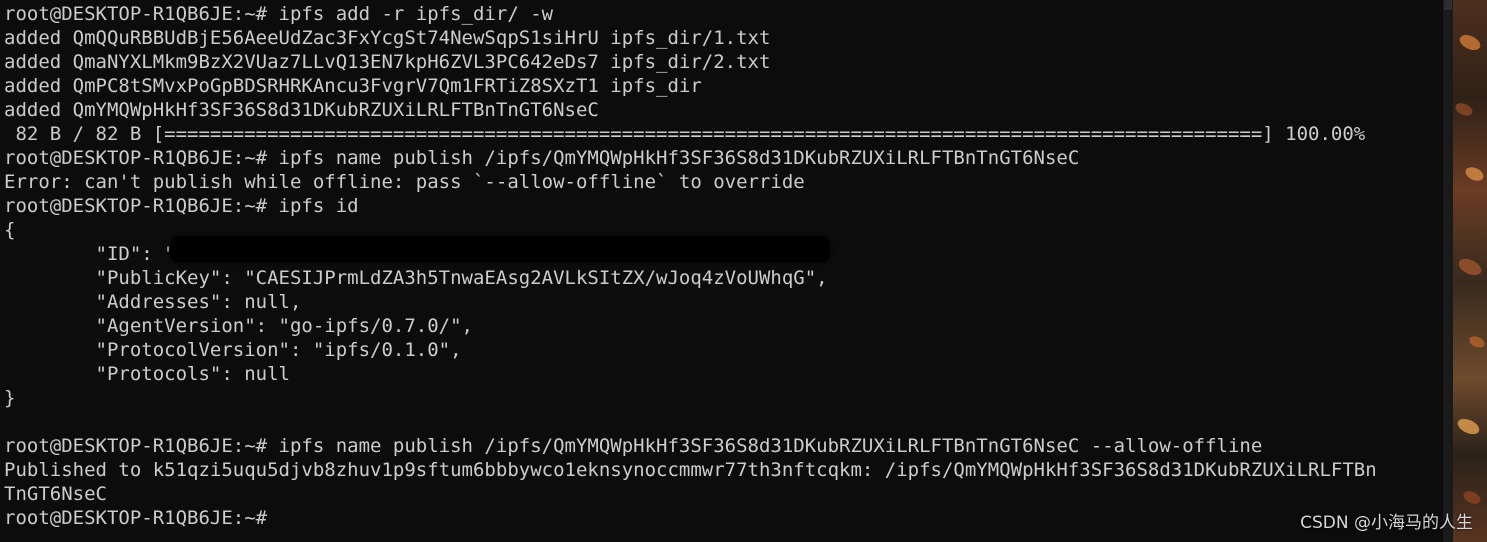 This screenshot has width=1487, height=542. What do you see at coordinates (136, 518) in the screenshot?
I see `terminal-line-22: root@DESKTOP-R1QB6JE:~#` at bounding box center [136, 518].